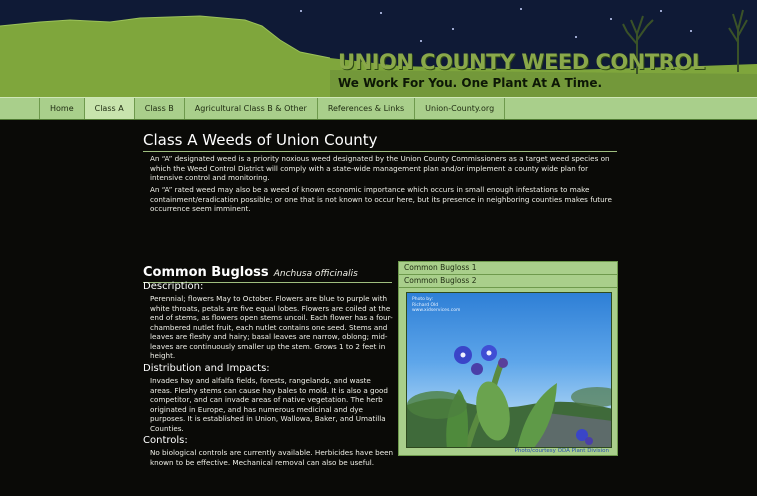  Describe the element at coordinates (165, 440) in the screenshot. I see `controls-heading: Controls:` at that location.